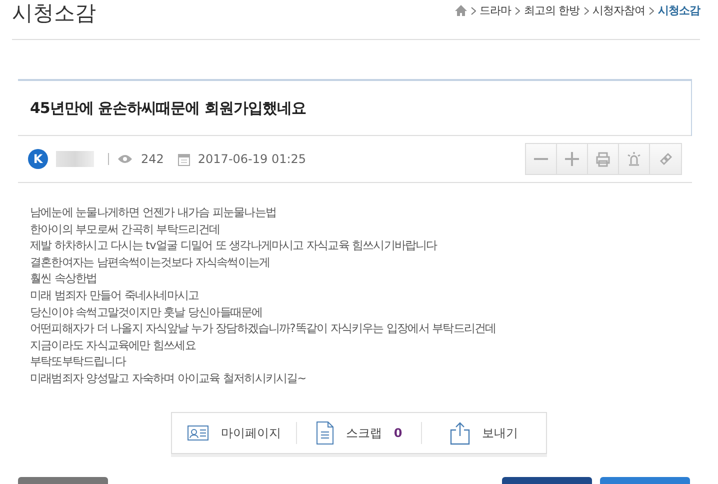 This screenshot has height=484, width=718. What do you see at coordinates (618, 10) in the screenshot?
I see `breadcrumb-link: 시청자참여` at bounding box center [618, 10].